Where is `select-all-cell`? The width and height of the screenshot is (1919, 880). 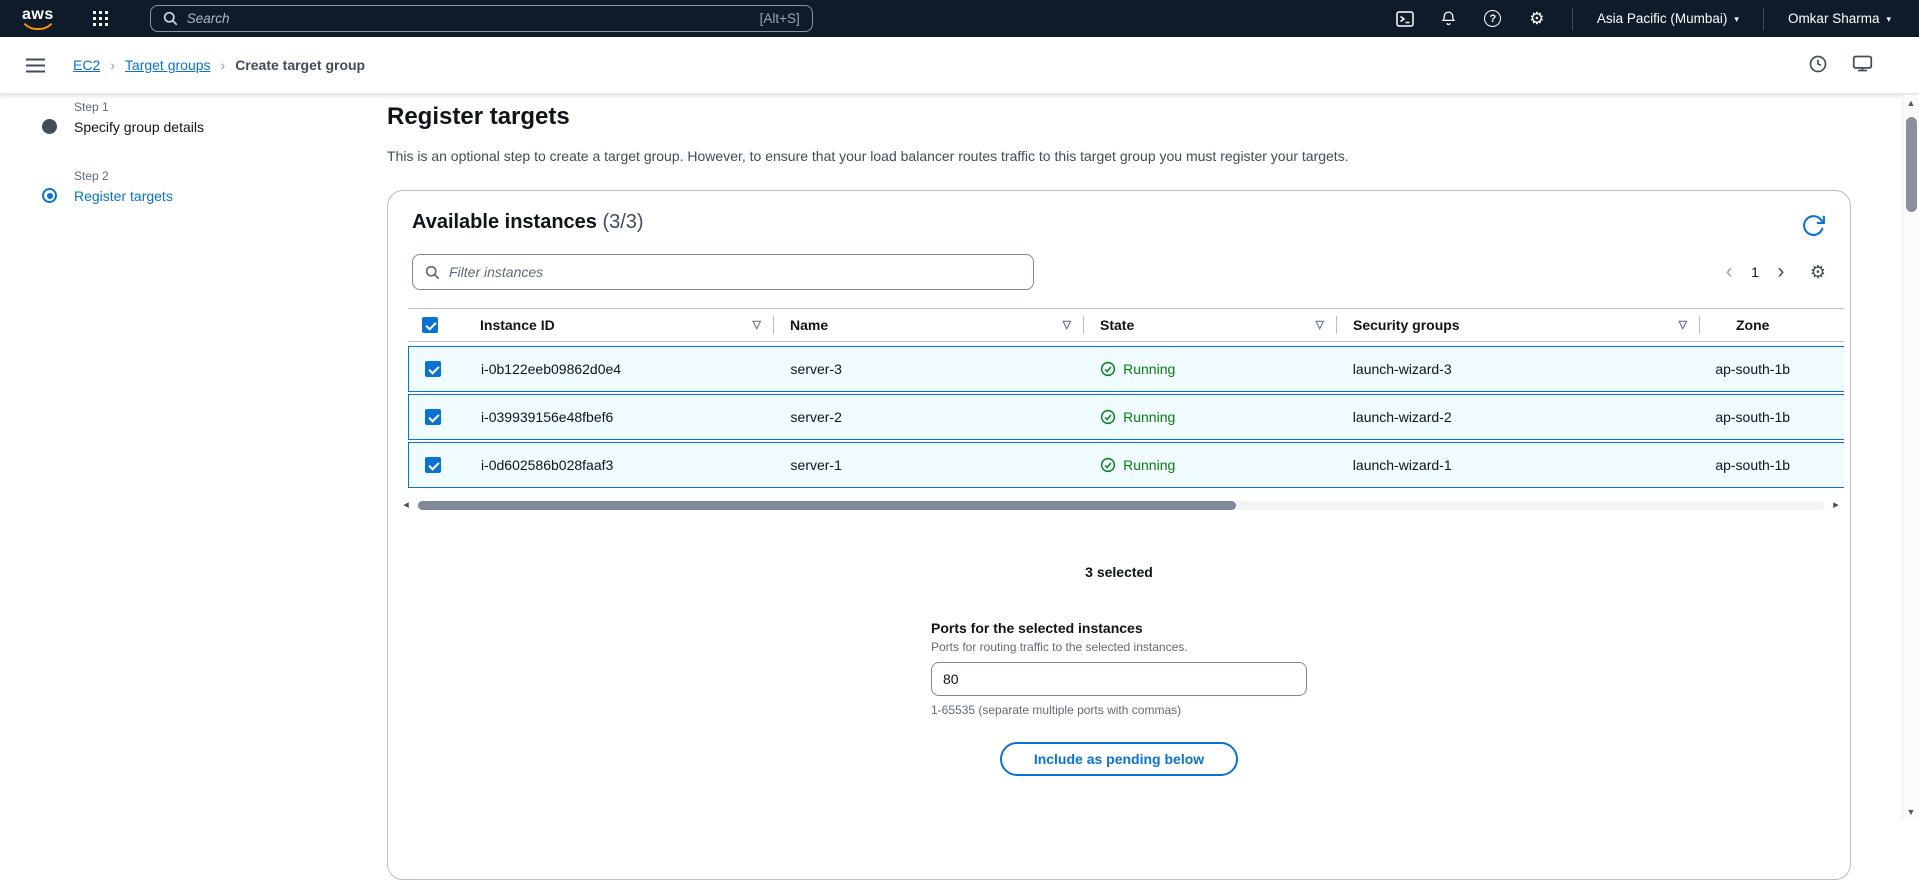 select-all-cell is located at coordinates (436, 325).